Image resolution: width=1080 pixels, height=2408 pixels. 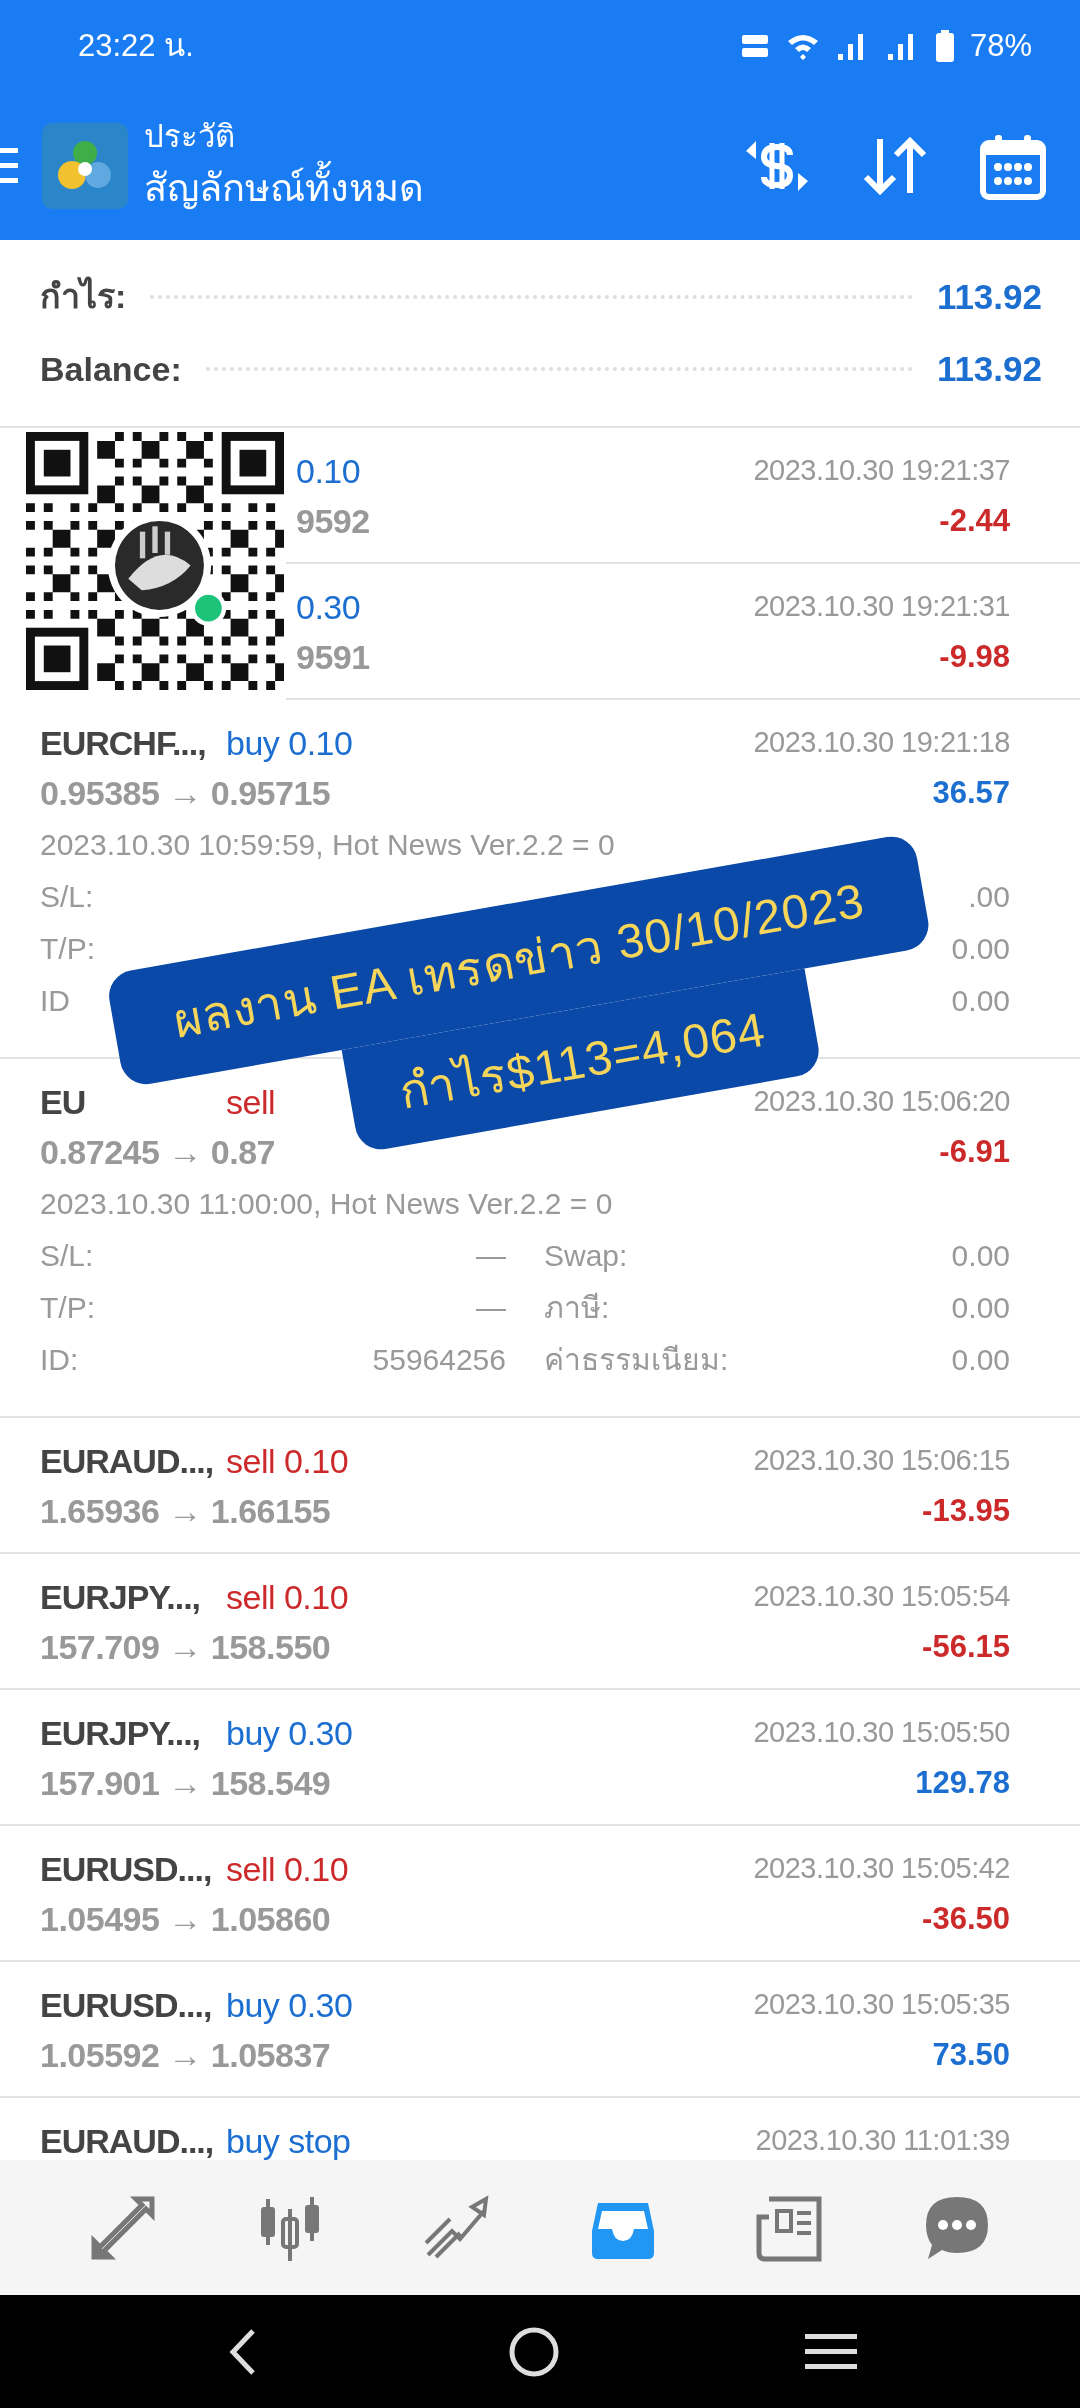 I want to click on order-type: buy stop, so click(x=288, y=2140).